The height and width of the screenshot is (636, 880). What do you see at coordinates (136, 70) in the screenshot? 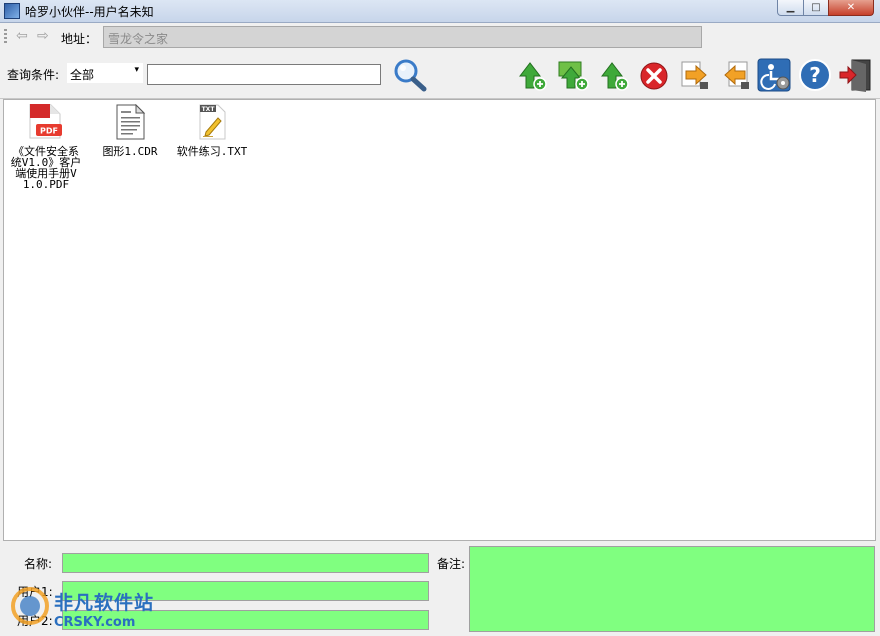
I see `chevron-down-icon: ▾` at bounding box center [136, 70].